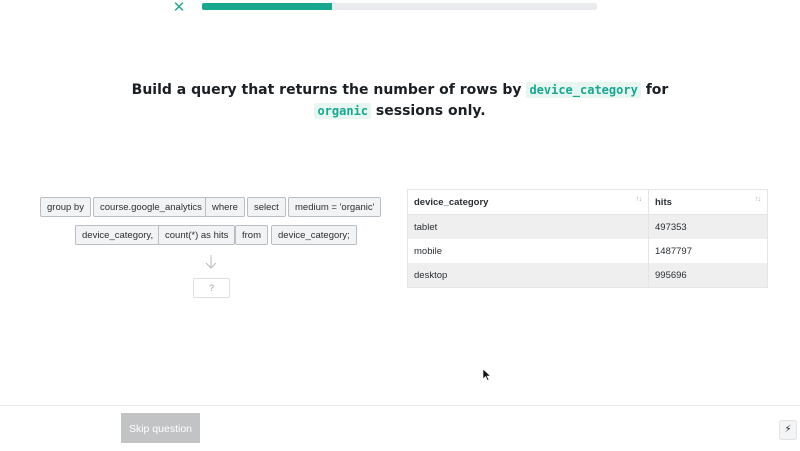 Image resolution: width=800 pixels, height=451 pixels. What do you see at coordinates (708, 226) in the screenshot?
I see `table-cell-hits: 497353` at bounding box center [708, 226].